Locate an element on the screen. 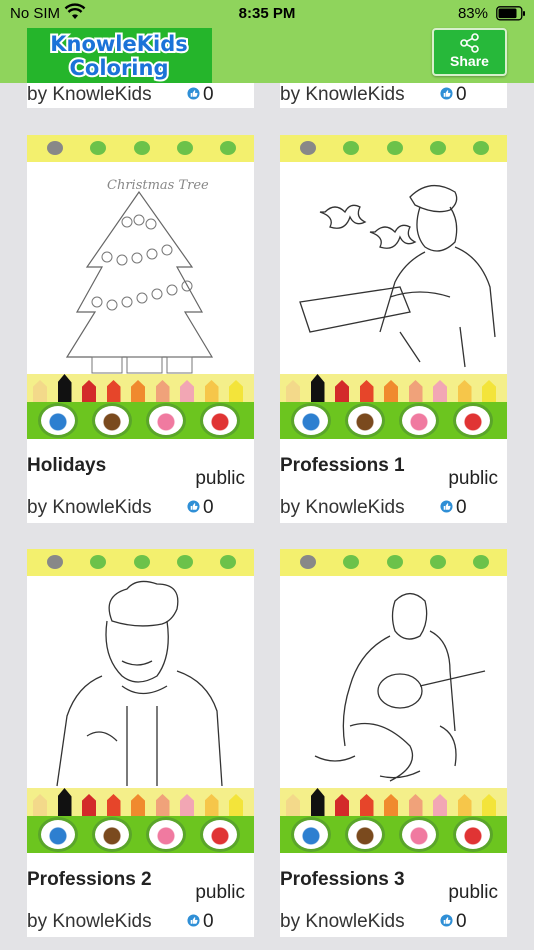 The image size is (534, 950). card-title: Holidays is located at coordinates (66, 466).